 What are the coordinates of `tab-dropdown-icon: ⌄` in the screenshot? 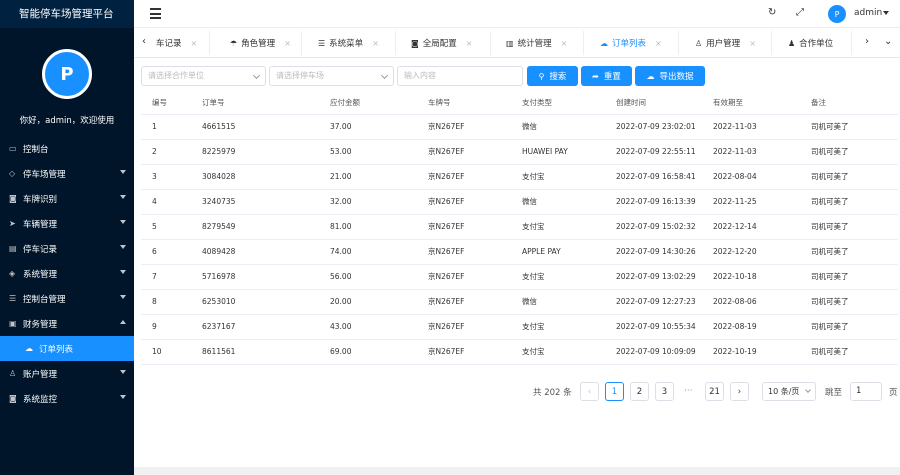 It's located at (888, 41).